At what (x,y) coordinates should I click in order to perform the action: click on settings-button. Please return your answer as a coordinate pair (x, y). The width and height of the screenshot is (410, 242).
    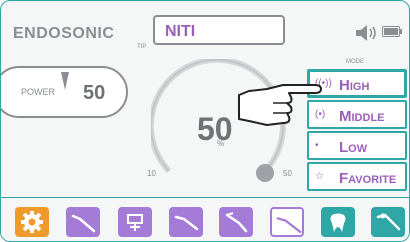
    Looking at the image, I should click on (32, 222).